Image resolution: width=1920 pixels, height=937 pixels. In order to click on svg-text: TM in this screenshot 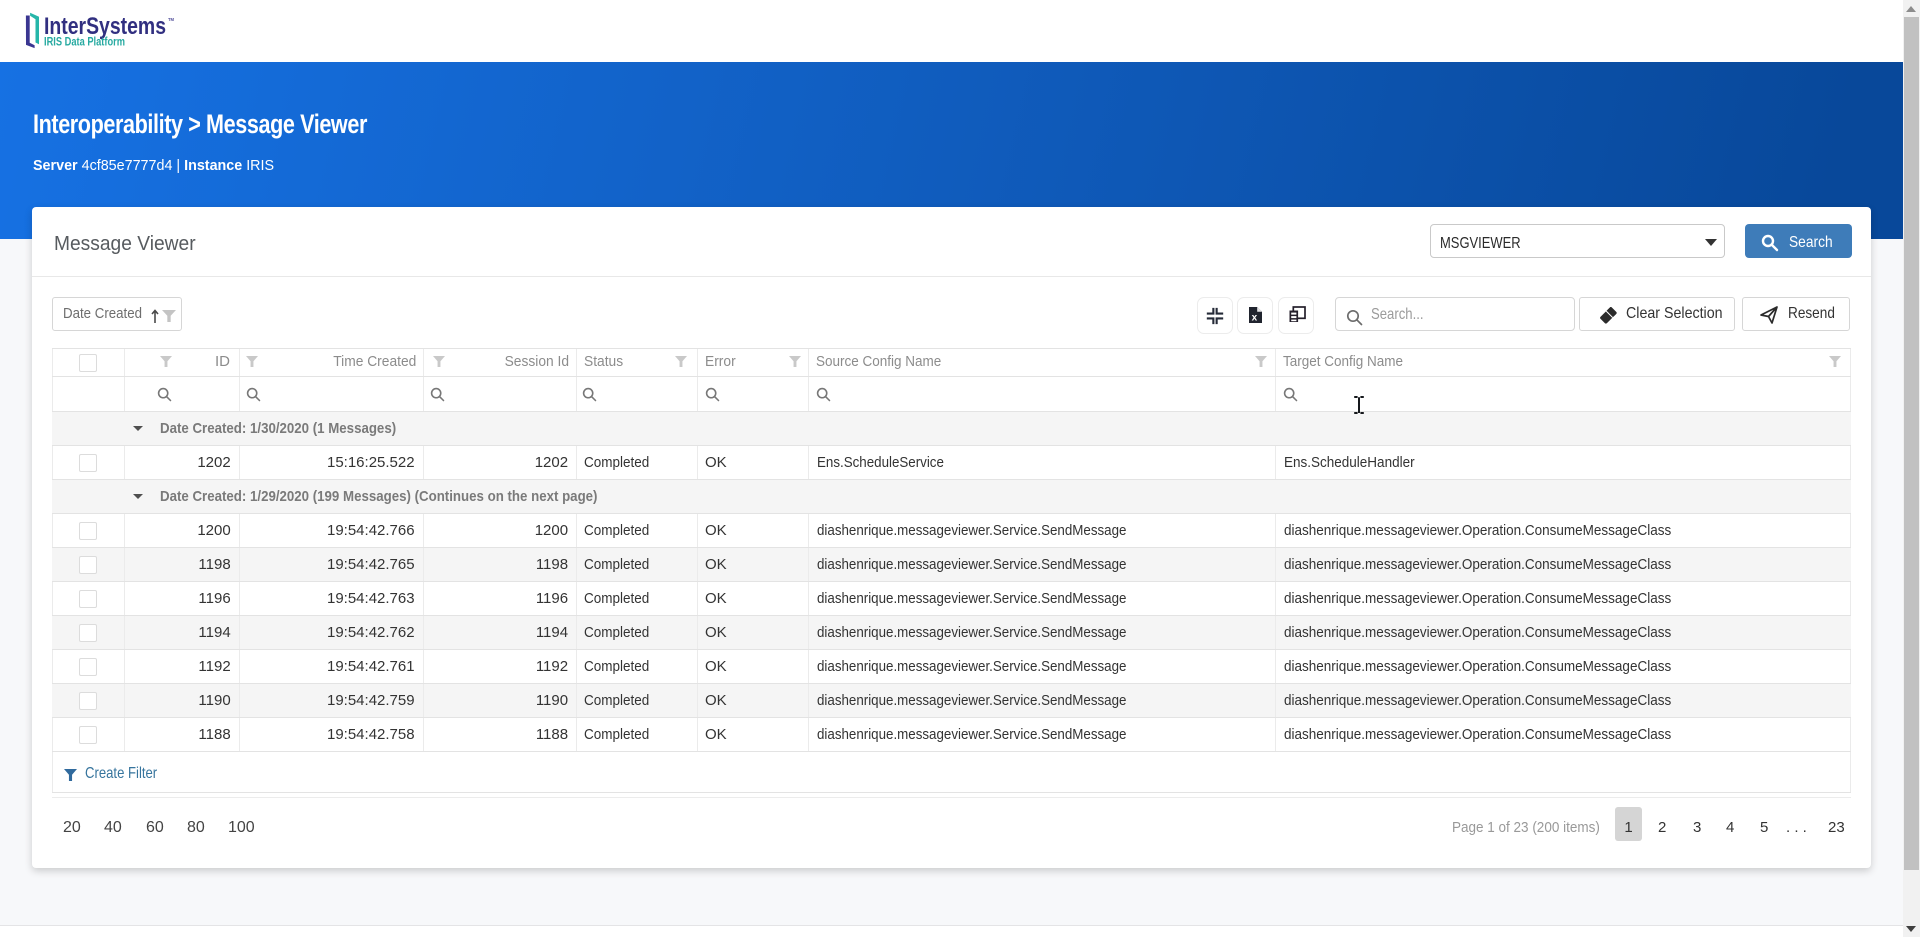, I will do `click(171, 19)`.